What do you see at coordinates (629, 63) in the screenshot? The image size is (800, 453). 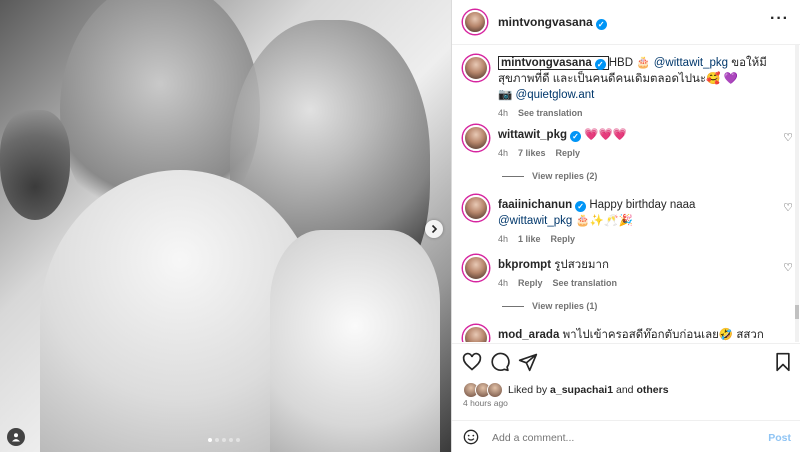 I see `comment-text: HBD 🎂` at bounding box center [629, 63].